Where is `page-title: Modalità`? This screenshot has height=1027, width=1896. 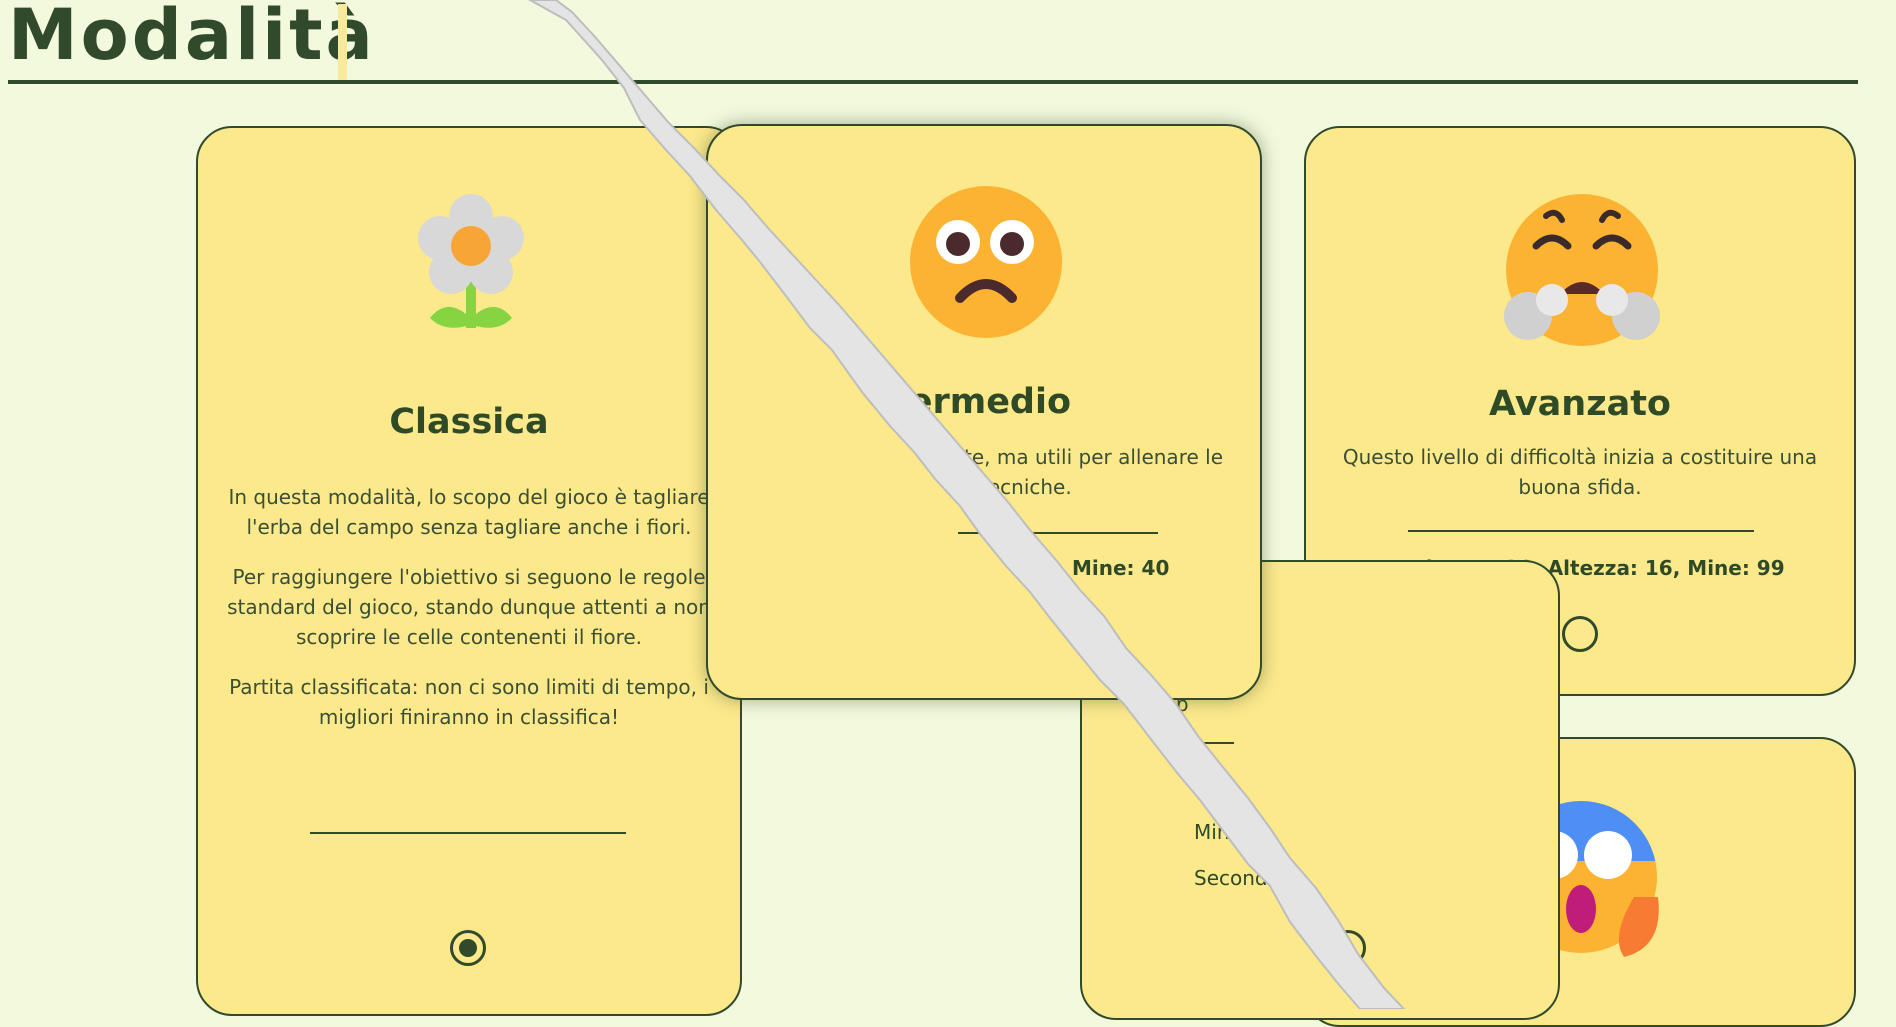
page-title: Modalità is located at coordinates (192, 38).